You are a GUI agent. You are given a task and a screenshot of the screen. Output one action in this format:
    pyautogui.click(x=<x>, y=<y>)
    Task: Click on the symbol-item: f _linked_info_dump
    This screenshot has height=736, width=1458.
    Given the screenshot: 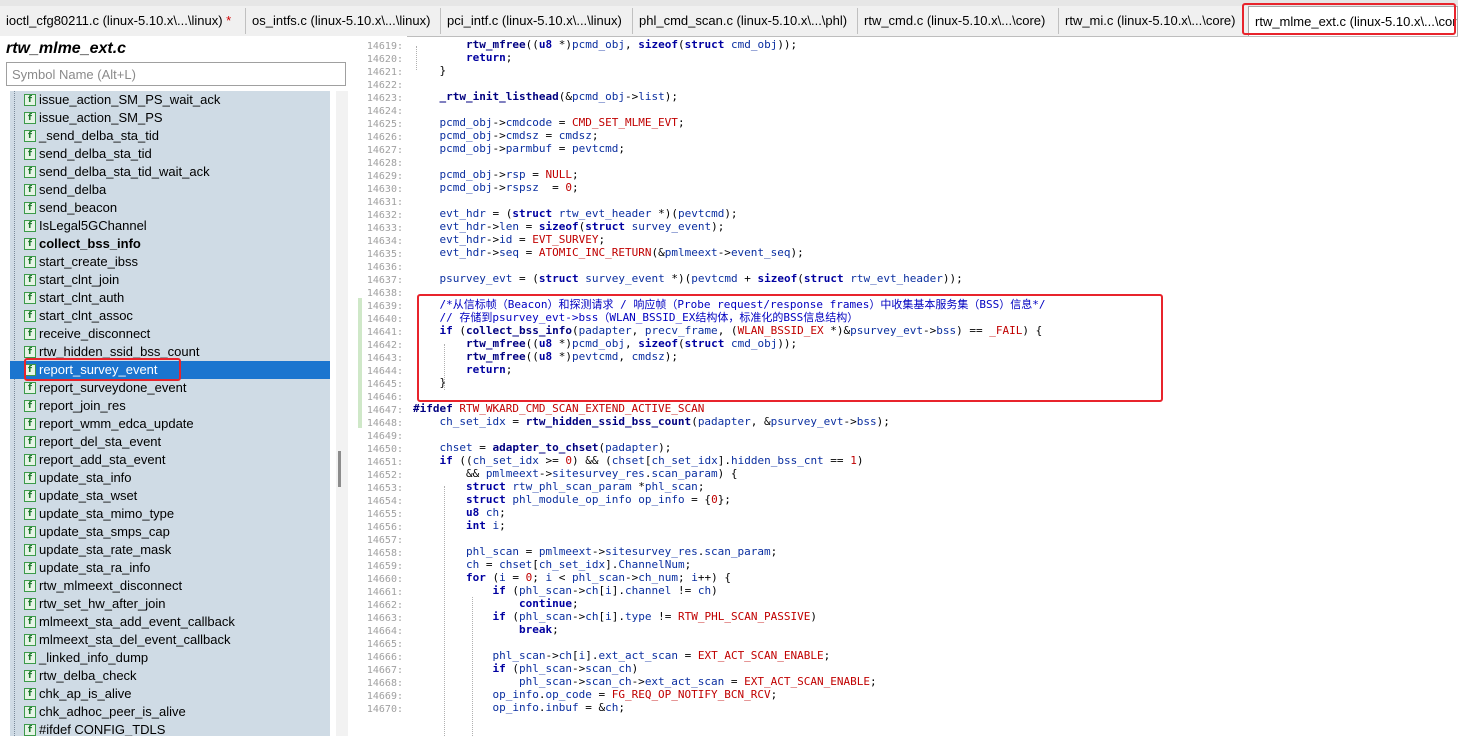 What is the action you would take?
    pyautogui.click(x=170, y=658)
    